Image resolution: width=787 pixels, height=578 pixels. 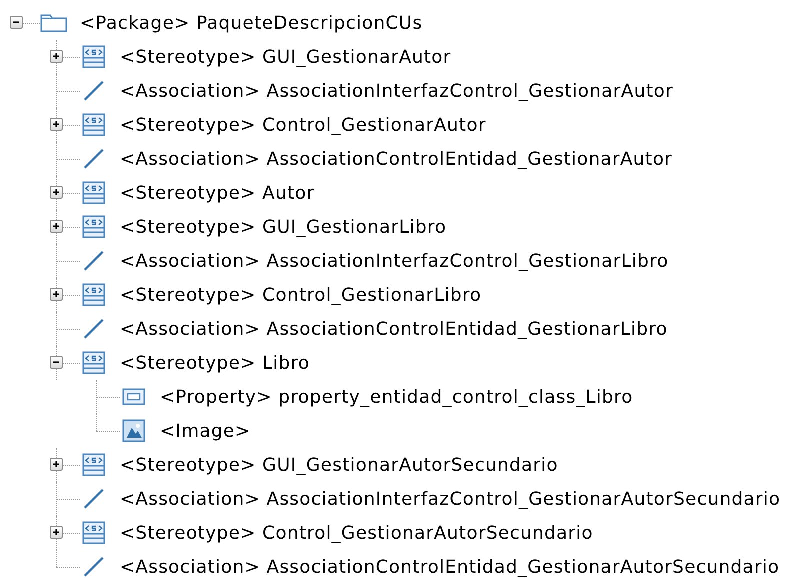 What do you see at coordinates (215, 363) in the screenshot?
I see `tree-item: <Stereotype> Libro` at bounding box center [215, 363].